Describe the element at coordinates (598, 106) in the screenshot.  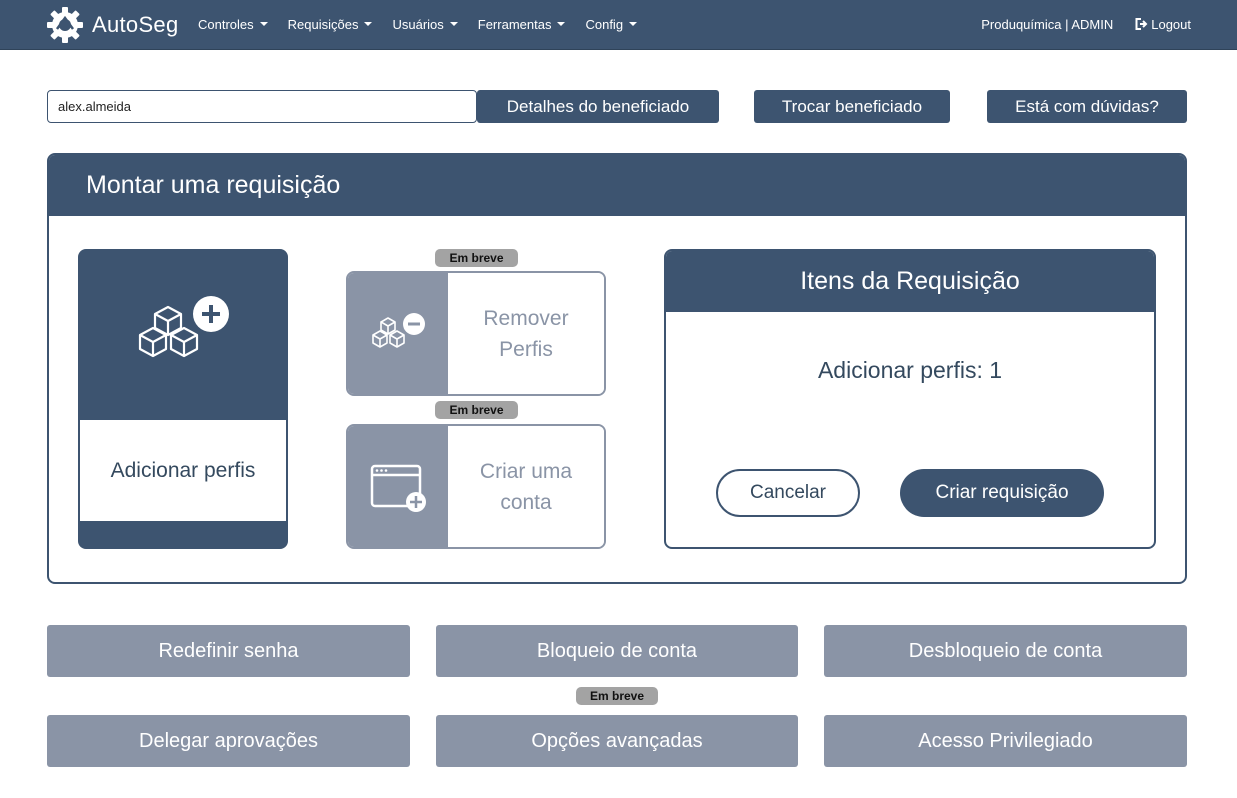
I see `beneficiary-details-button: Detalhes do beneficiado` at that location.